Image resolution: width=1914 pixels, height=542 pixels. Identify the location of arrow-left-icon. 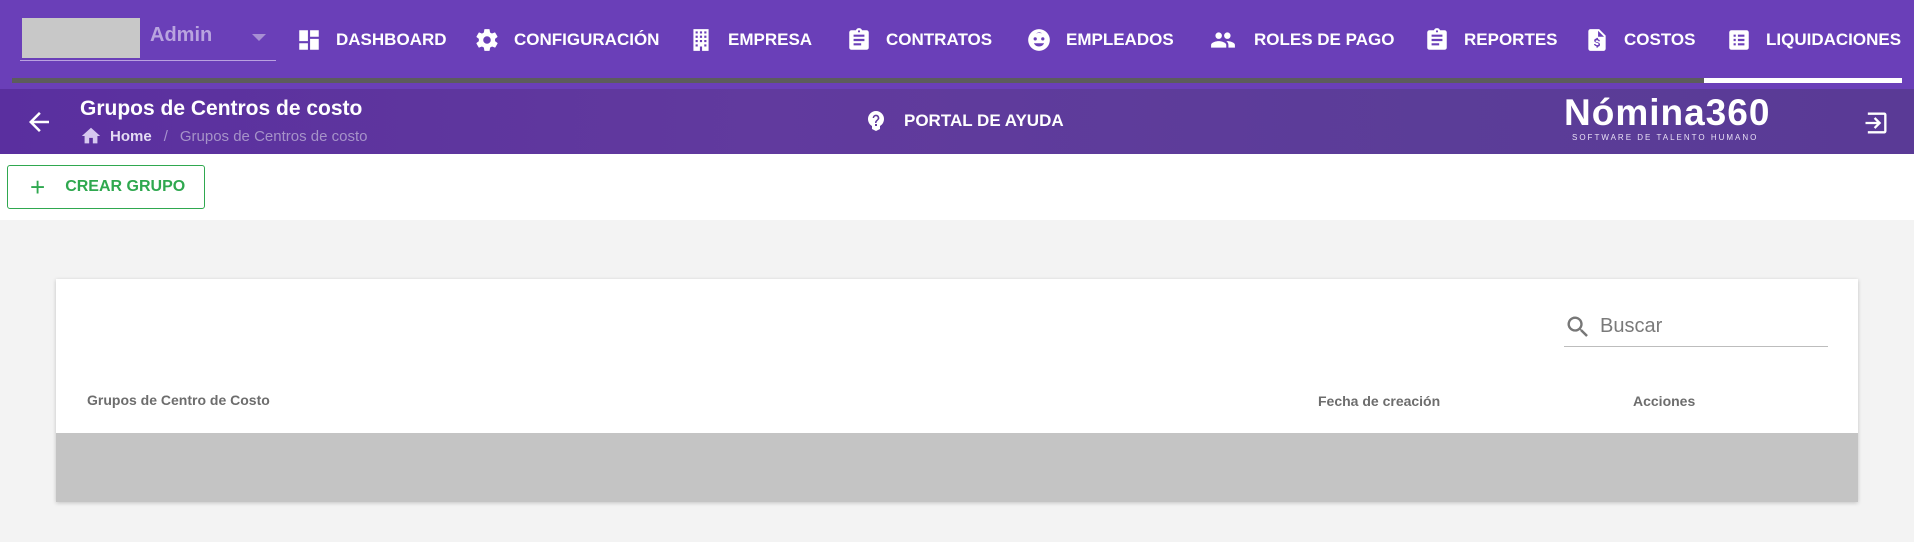
(39, 122).